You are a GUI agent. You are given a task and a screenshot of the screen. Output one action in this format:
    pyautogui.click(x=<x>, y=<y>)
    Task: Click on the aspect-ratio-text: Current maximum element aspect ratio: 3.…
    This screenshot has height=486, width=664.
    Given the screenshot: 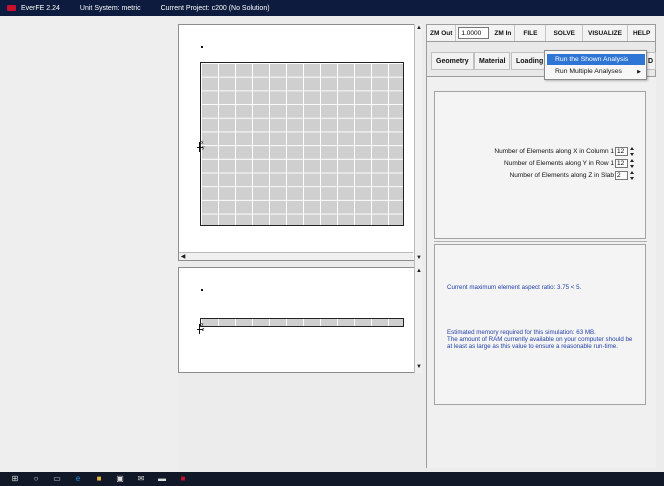 What is the action you would take?
    pyautogui.click(x=514, y=287)
    